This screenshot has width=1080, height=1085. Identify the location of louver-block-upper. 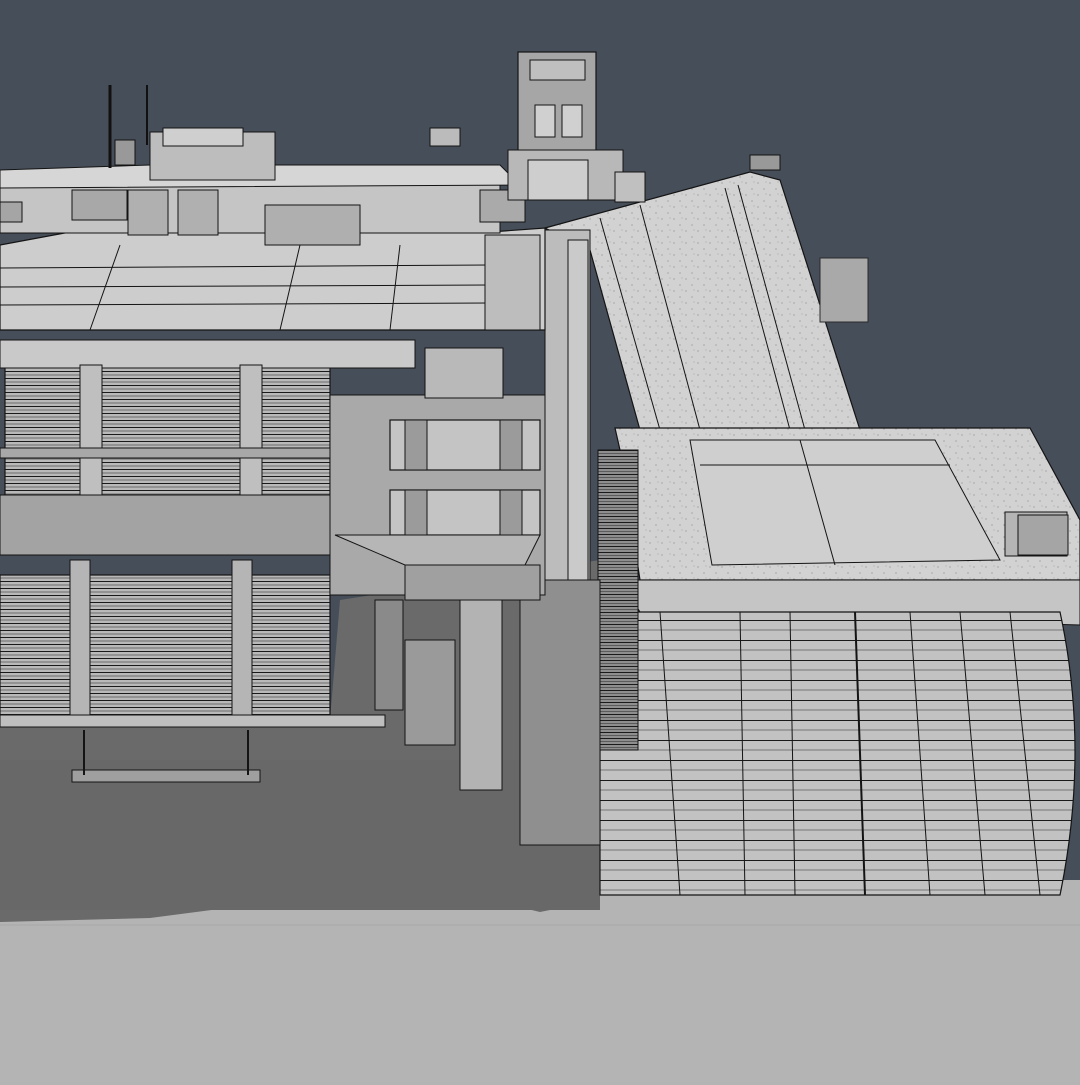
(167, 430).